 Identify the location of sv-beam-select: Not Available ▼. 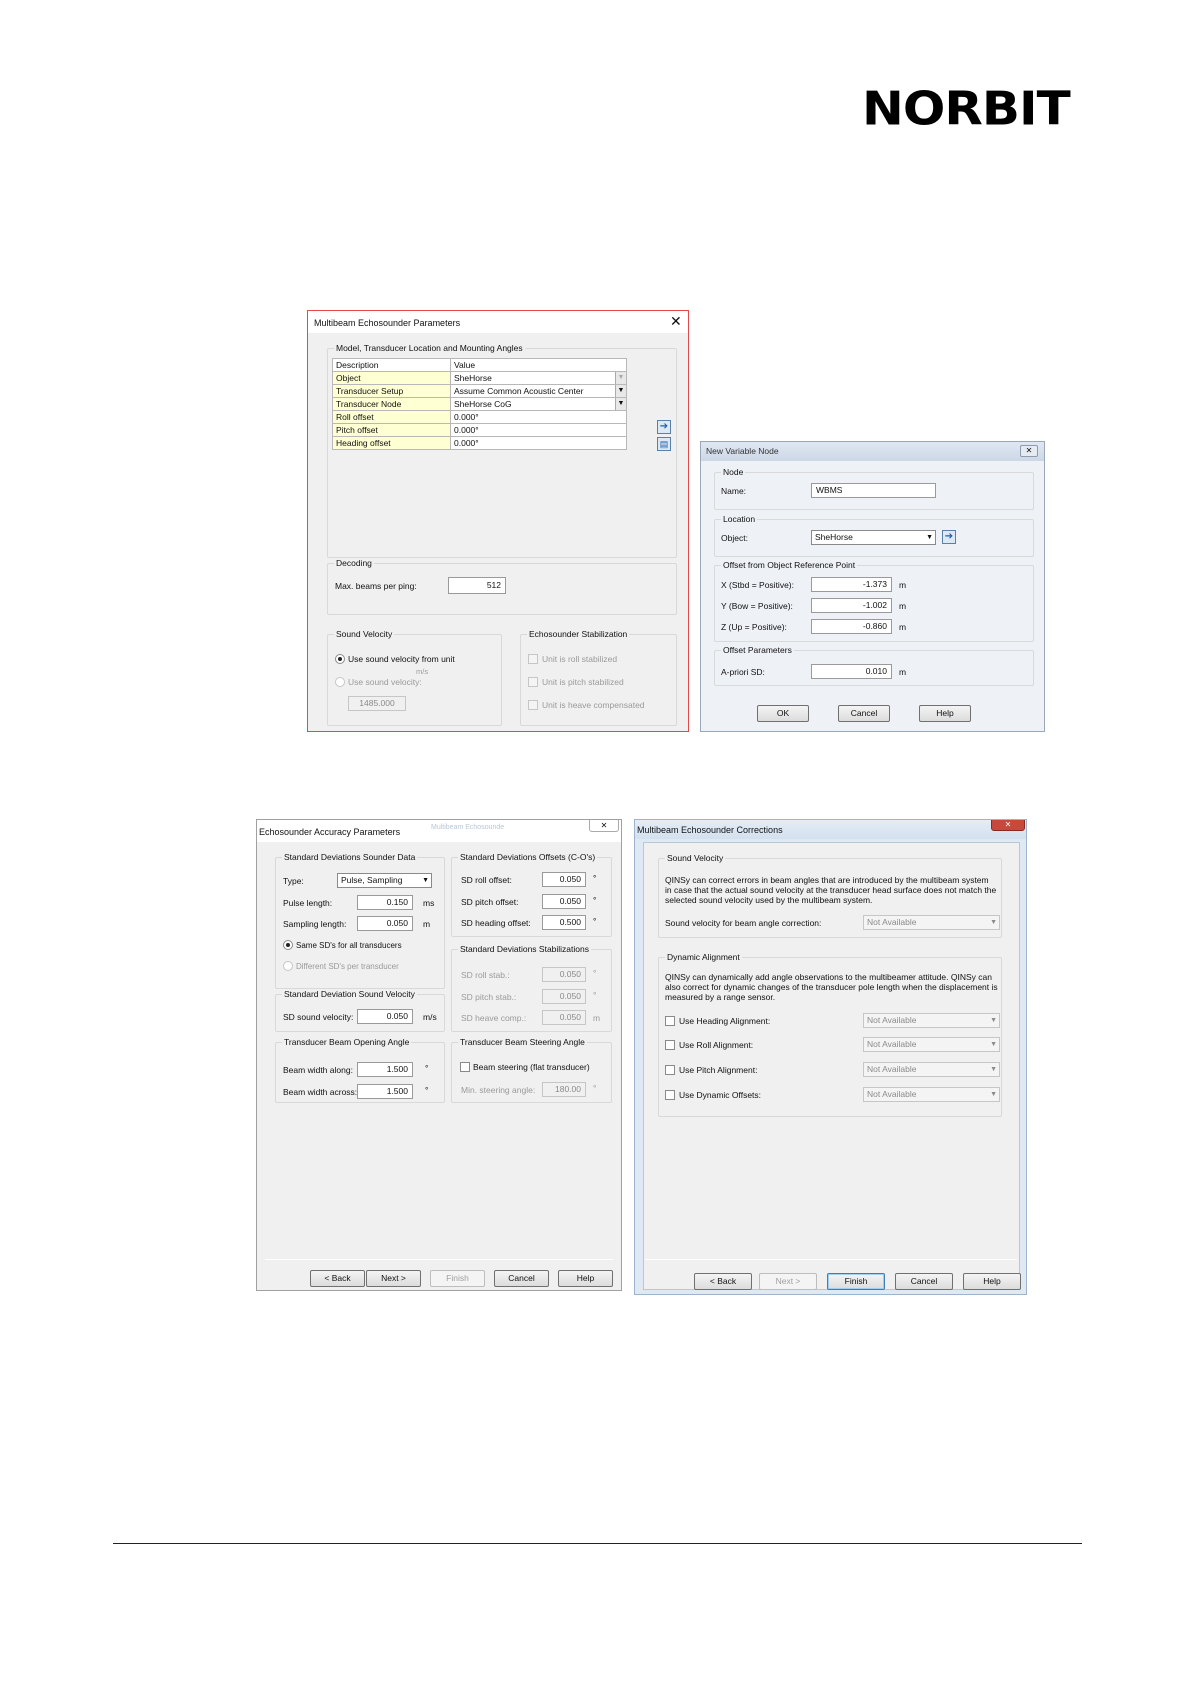
(931, 922).